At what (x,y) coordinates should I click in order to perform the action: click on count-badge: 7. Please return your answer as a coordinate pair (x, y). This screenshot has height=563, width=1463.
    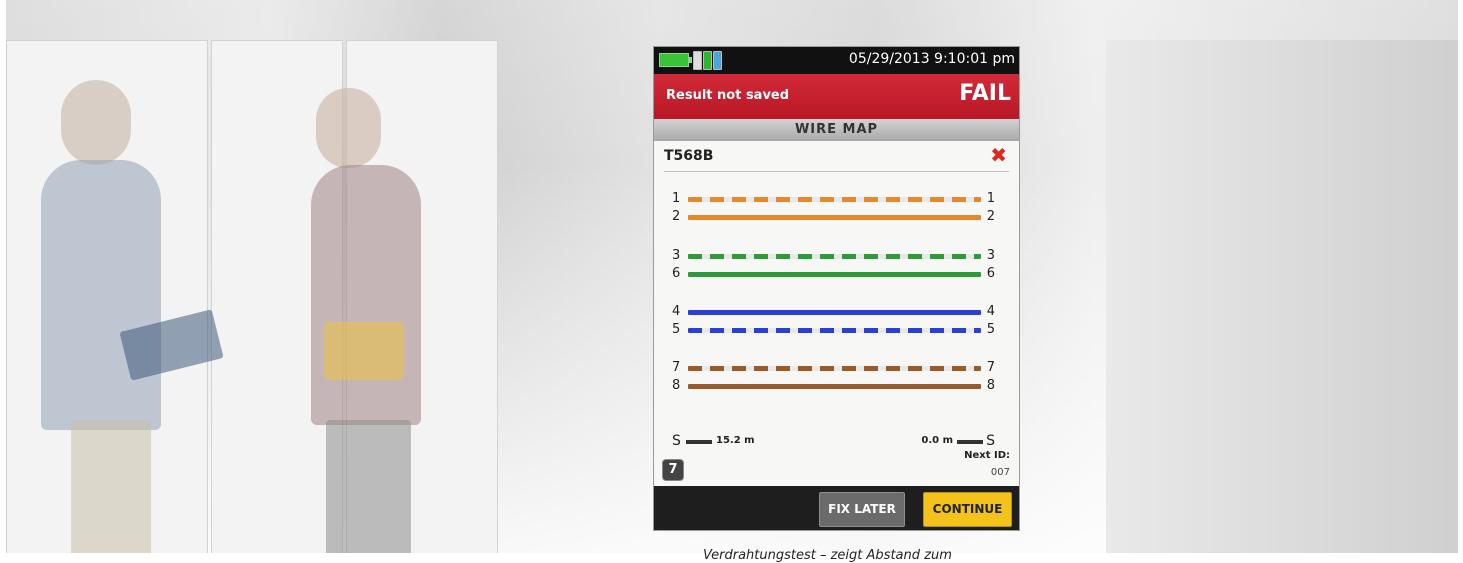
    Looking at the image, I should click on (673, 470).